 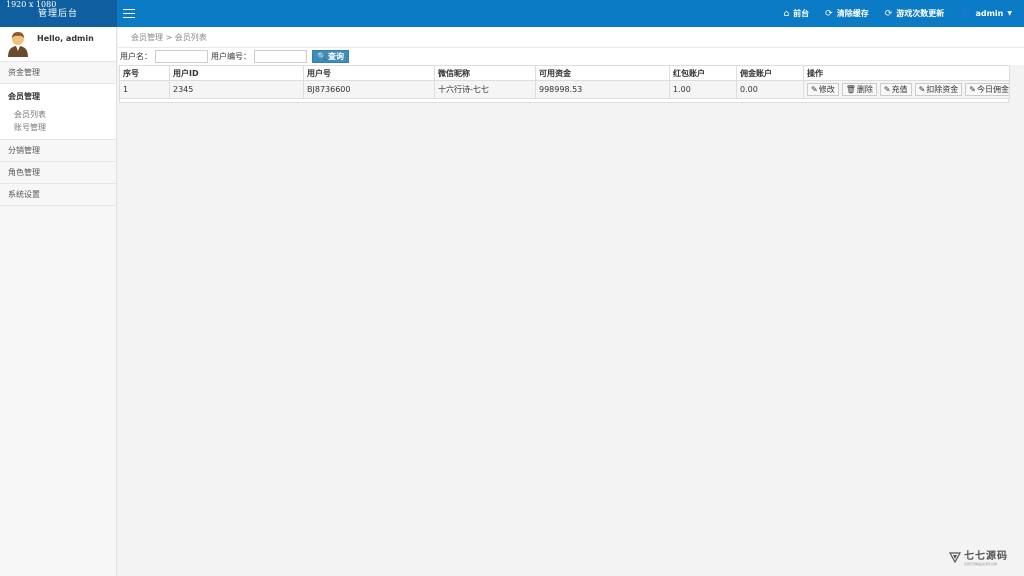 What do you see at coordinates (602, 89) in the screenshot?
I see `cell-balance: 998998.53` at bounding box center [602, 89].